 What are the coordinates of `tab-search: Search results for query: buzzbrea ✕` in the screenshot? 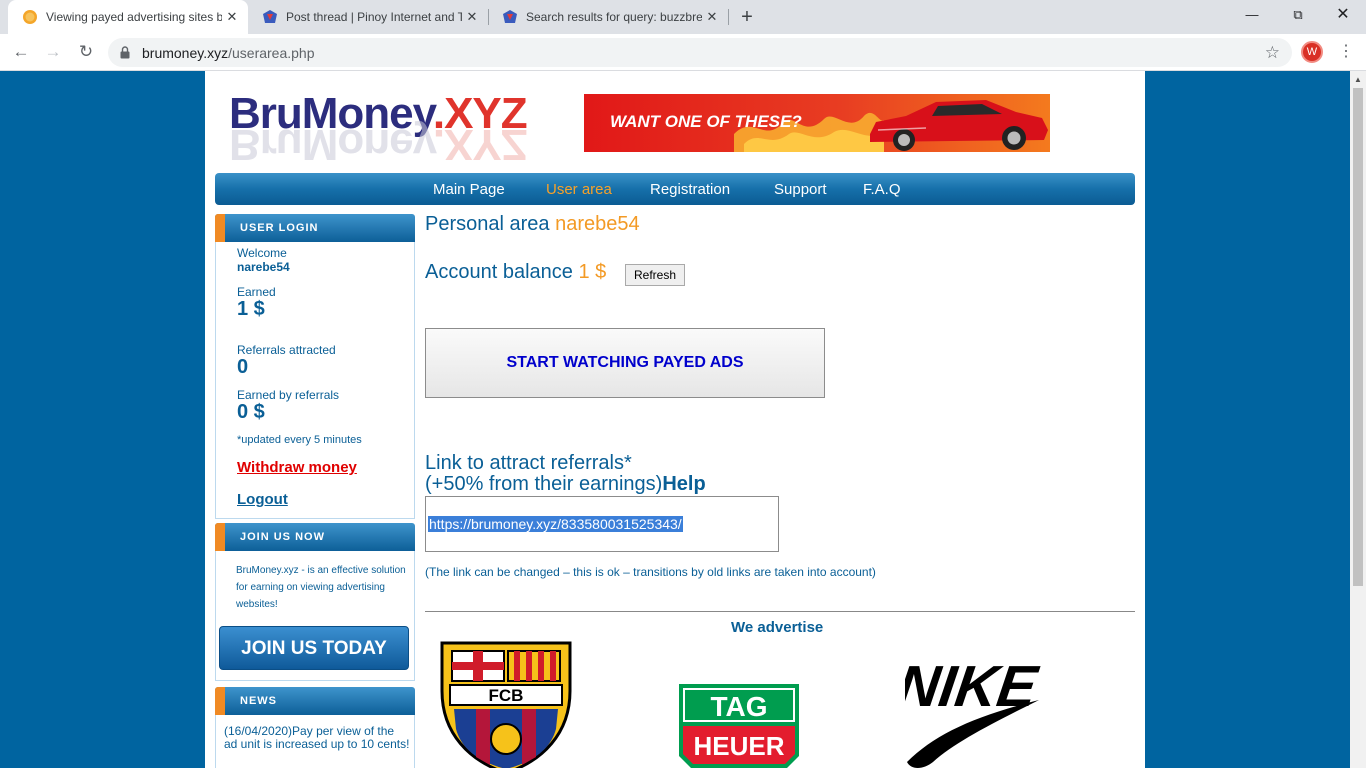 It's located at (608, 17).